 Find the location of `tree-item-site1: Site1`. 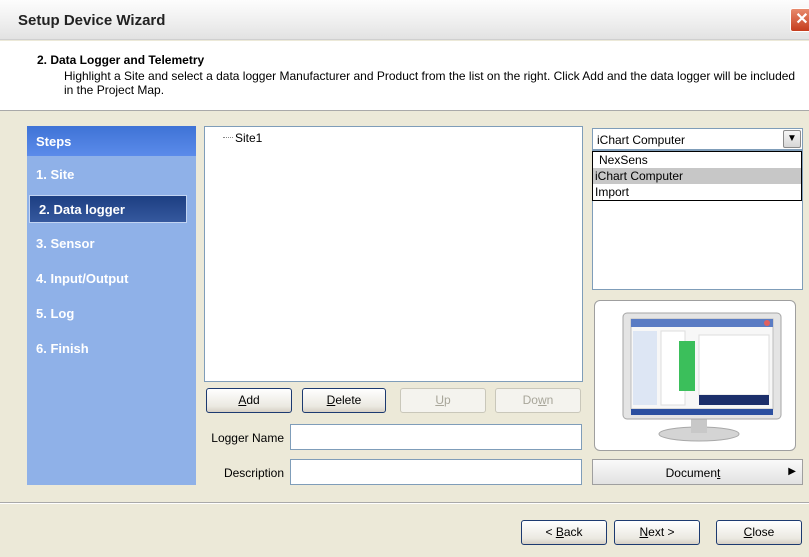

tree-item-site1: Site1 is located at coordinates (248, 138).